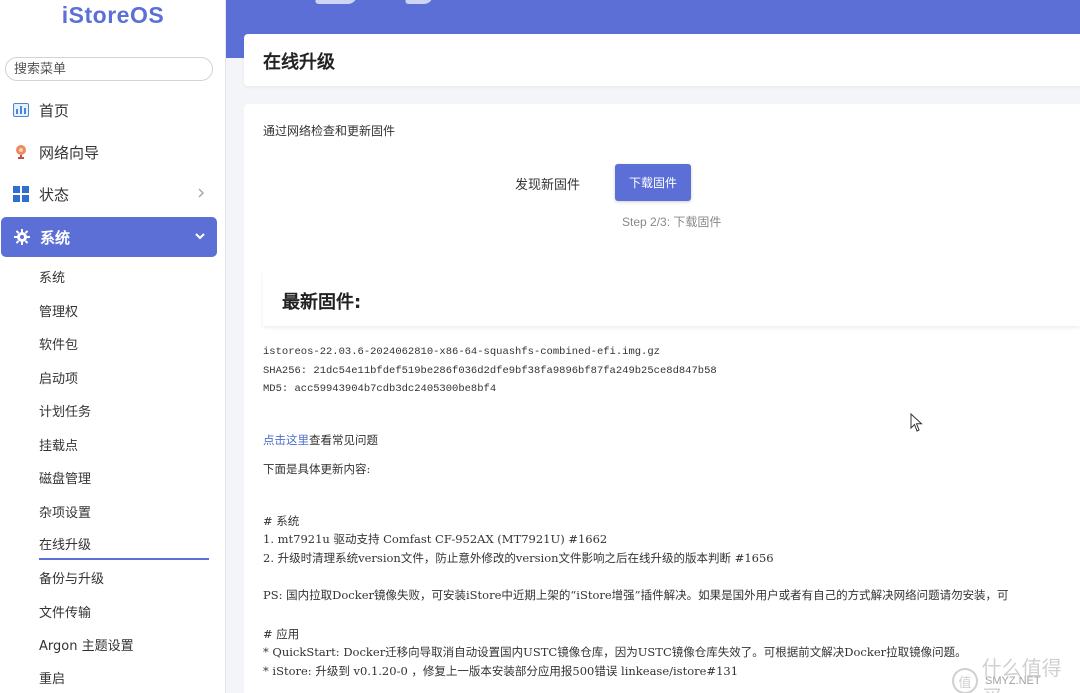  What do you see at coordinates (653, 182) in the screenshot?
I see `download-firmware-button: 下载固件` at bounding box center [653, 182].